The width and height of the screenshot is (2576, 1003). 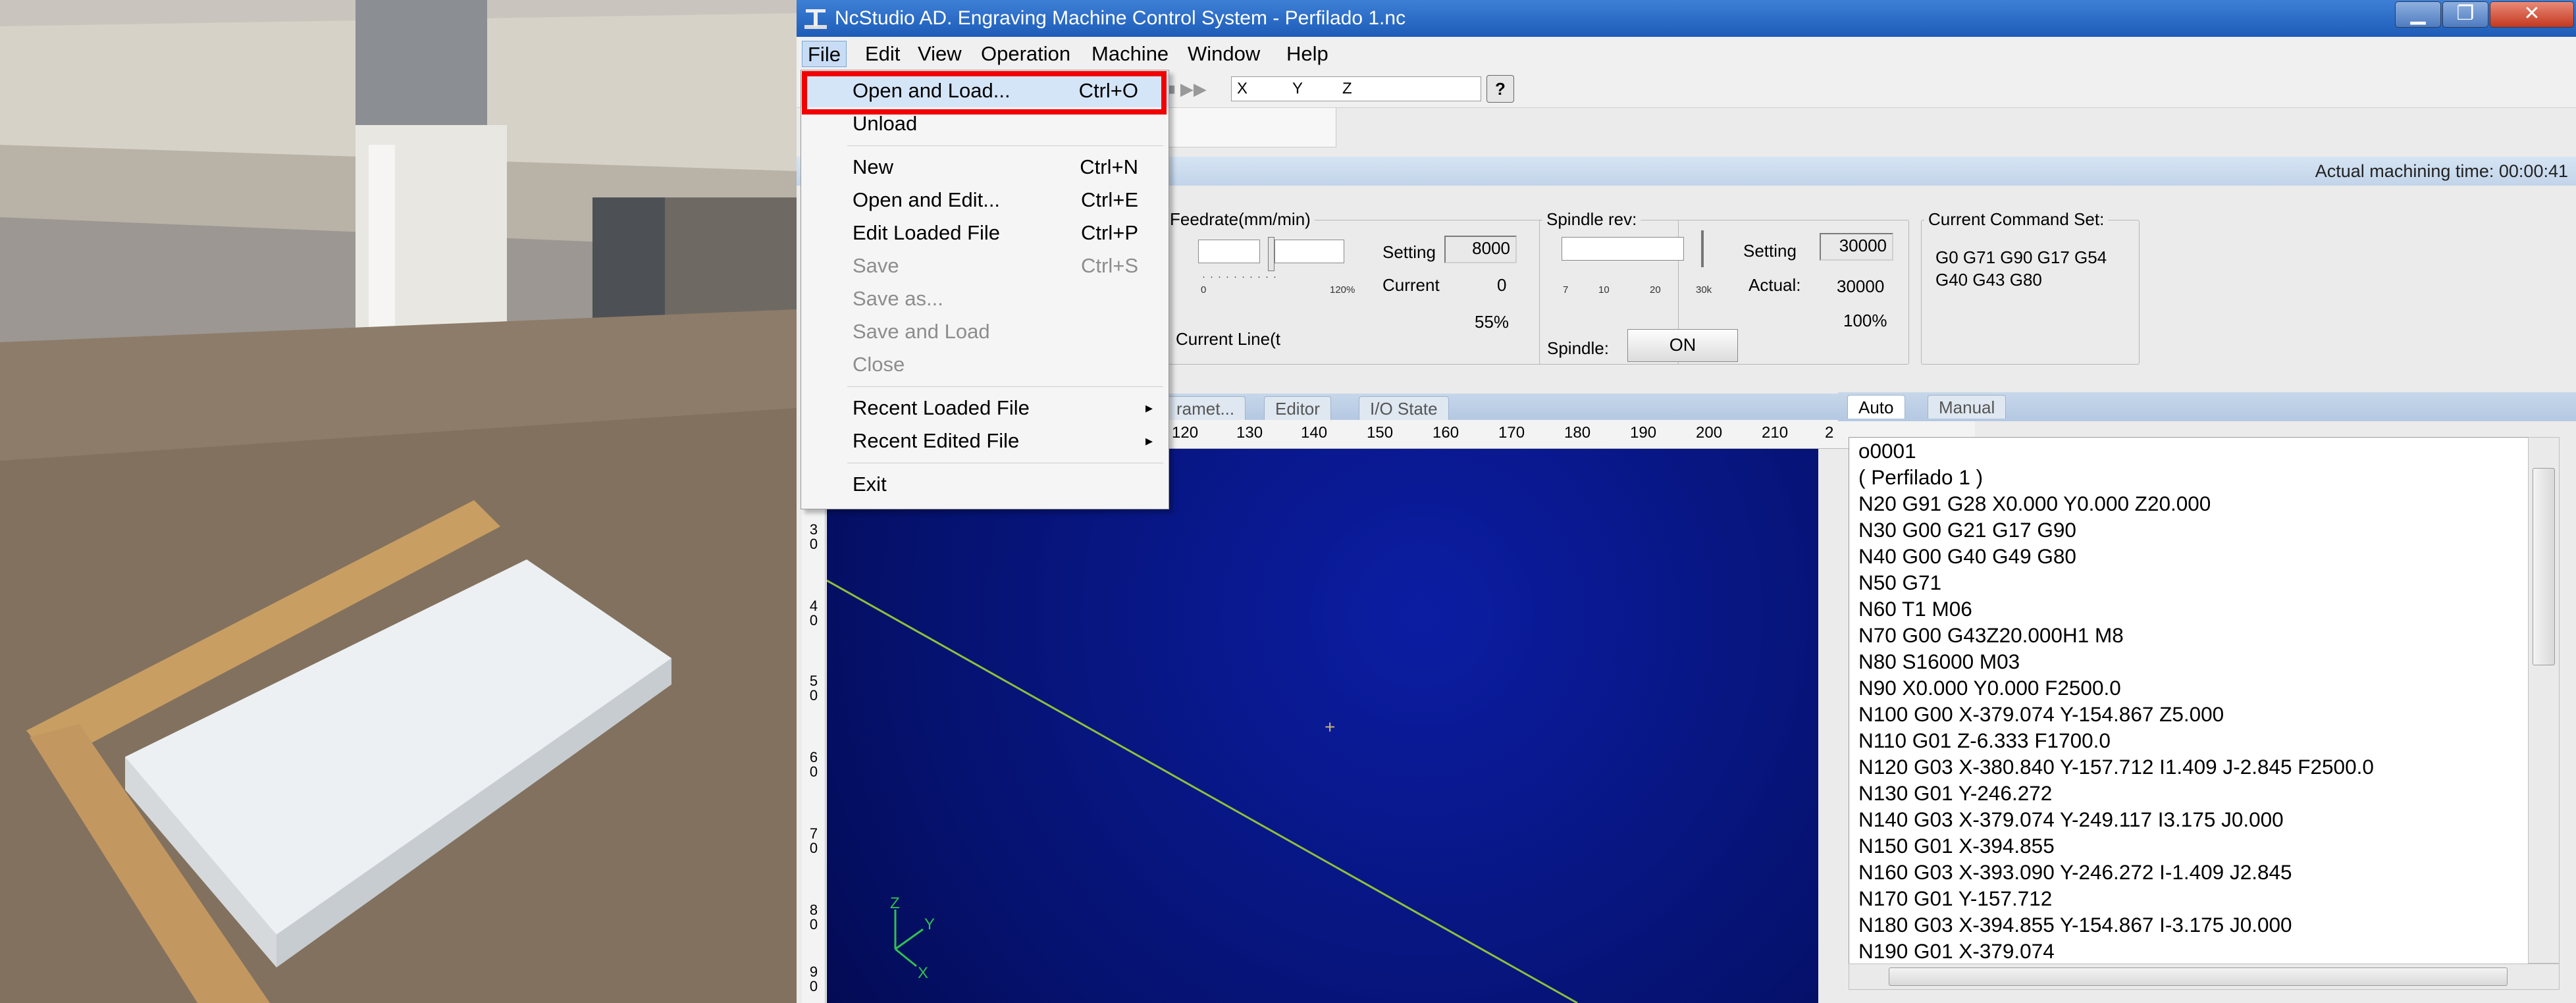 I want to click on menu-recent-edited-file: Recent Edited File ▸, so click(x=985, y=440).